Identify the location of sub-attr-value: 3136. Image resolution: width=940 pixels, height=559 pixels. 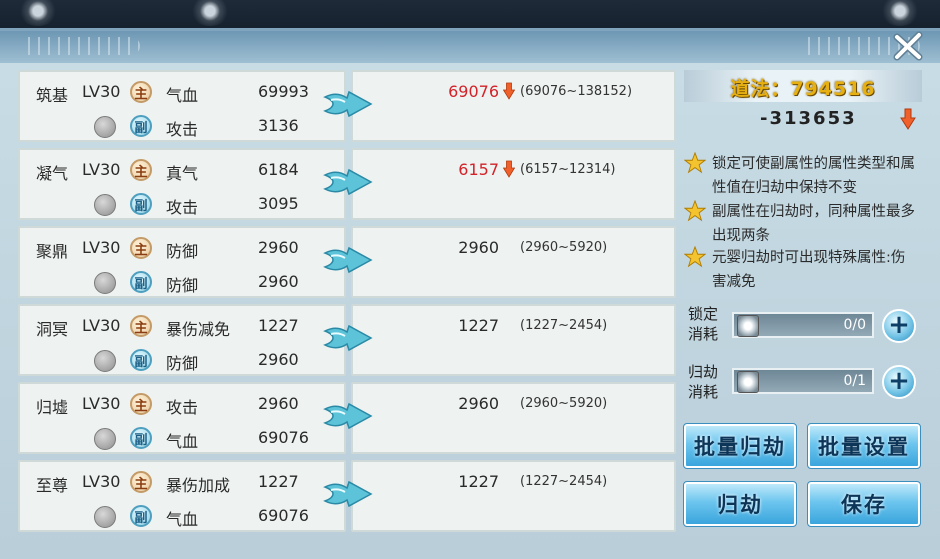
(278, 125).